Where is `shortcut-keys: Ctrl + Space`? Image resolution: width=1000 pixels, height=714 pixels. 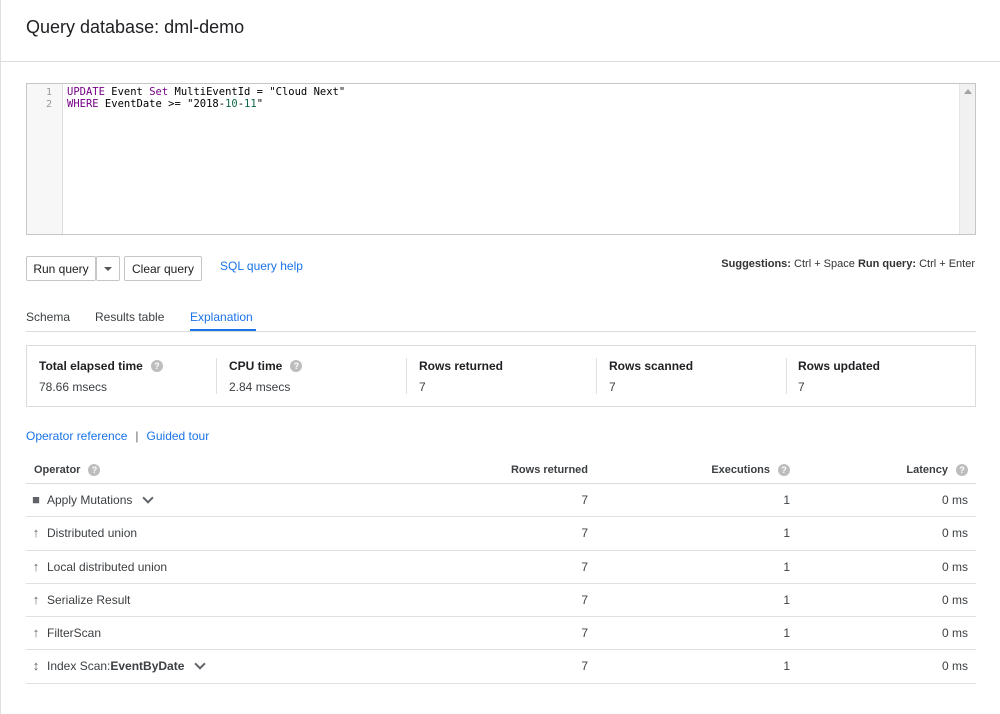 shortcut-keys: Ctrl + Space is located at coordinates (824, 264).